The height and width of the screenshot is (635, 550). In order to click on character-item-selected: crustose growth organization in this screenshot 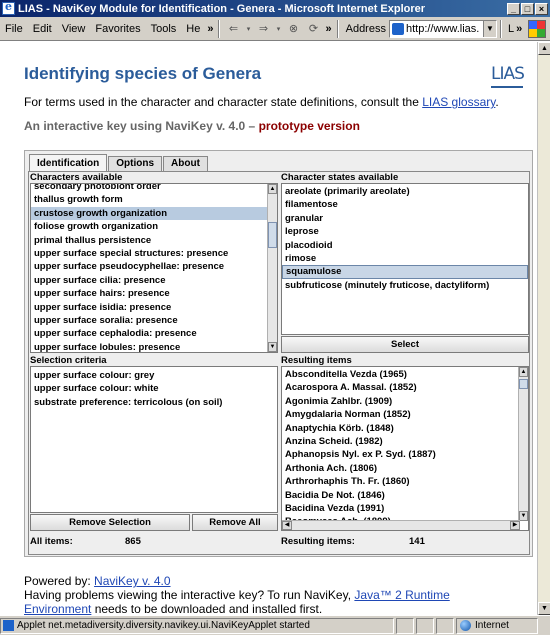, I will do `click(154, 213)`.